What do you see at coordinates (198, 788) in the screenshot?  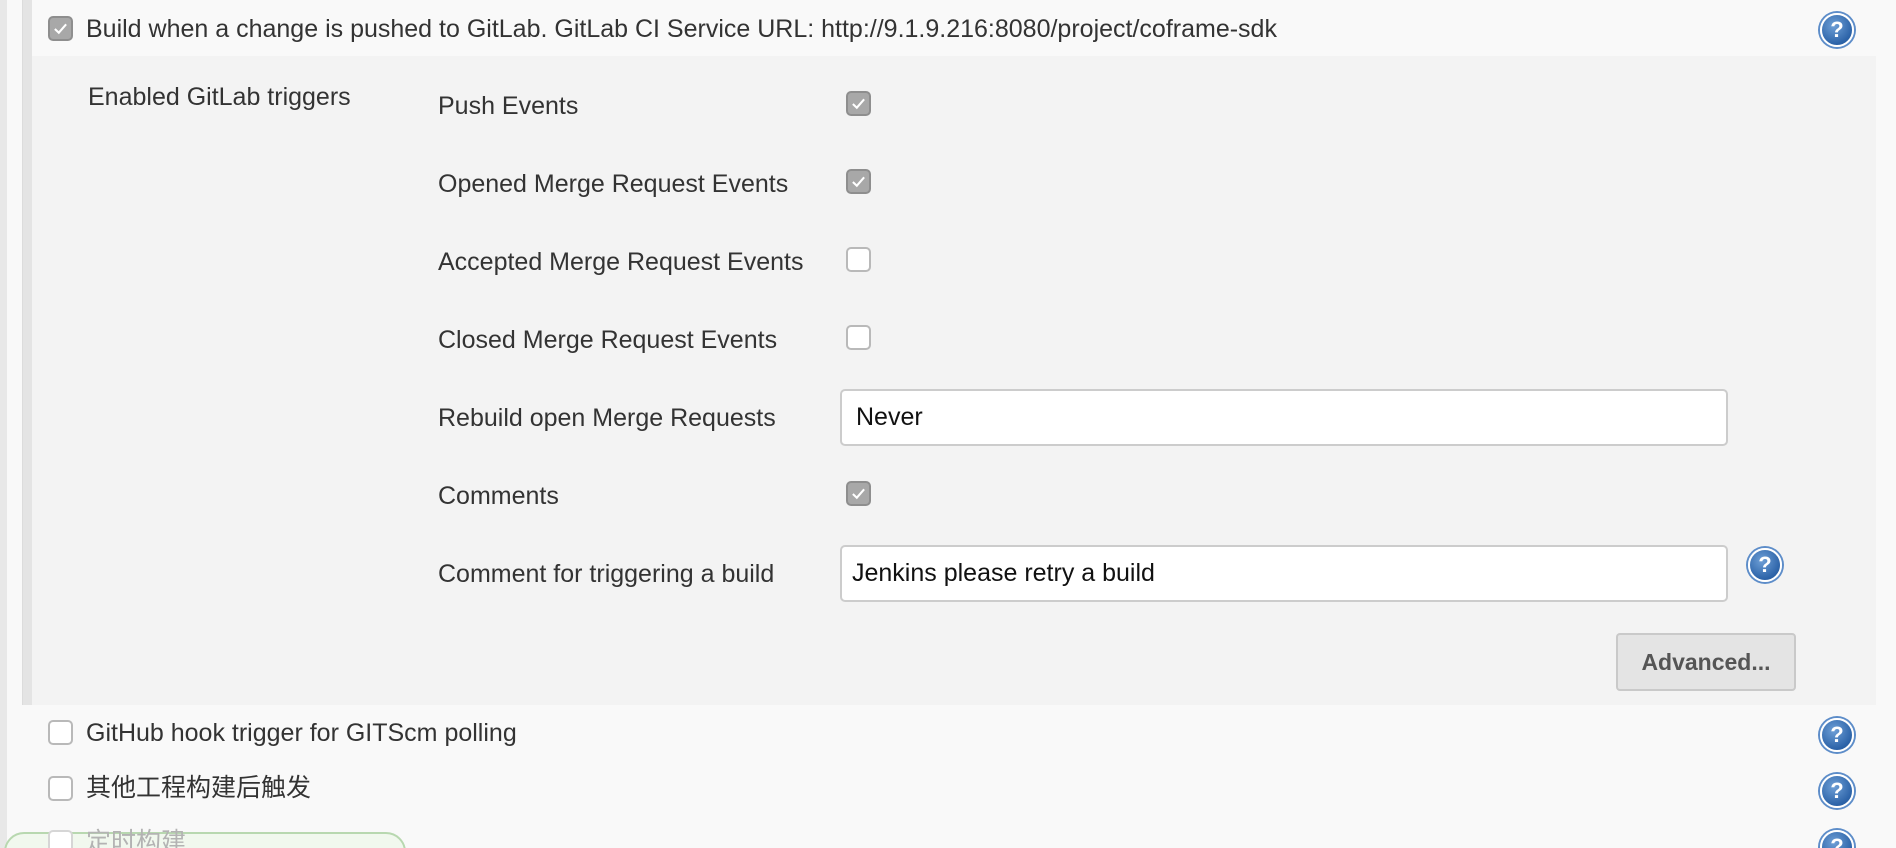 I see `upstream-trigger-label: 其他工程构建后触发` at bounding box center [198, 788].